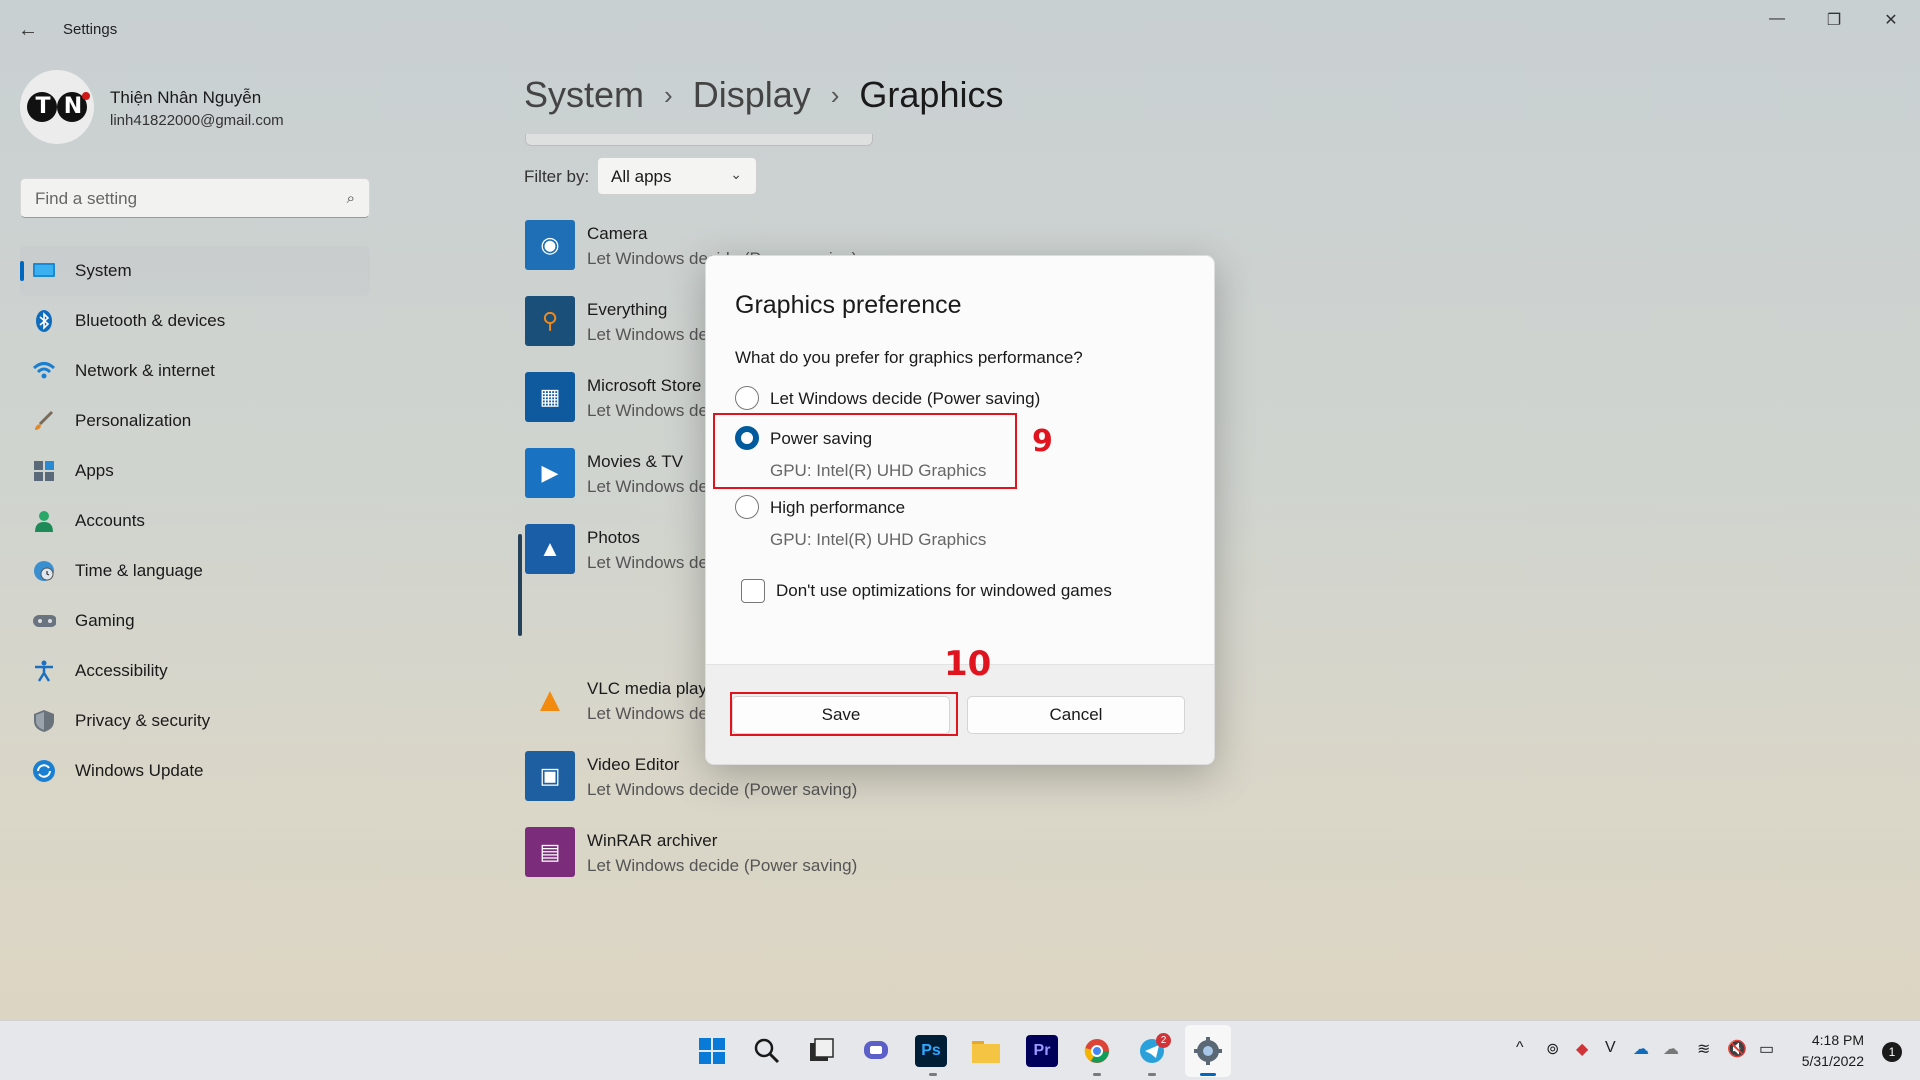 This screenshot has width=1920, height=1080. Describe the element at coordinates (1520, 1048) in the screenshot. I see `chevron-up-icon: ^` at that location.